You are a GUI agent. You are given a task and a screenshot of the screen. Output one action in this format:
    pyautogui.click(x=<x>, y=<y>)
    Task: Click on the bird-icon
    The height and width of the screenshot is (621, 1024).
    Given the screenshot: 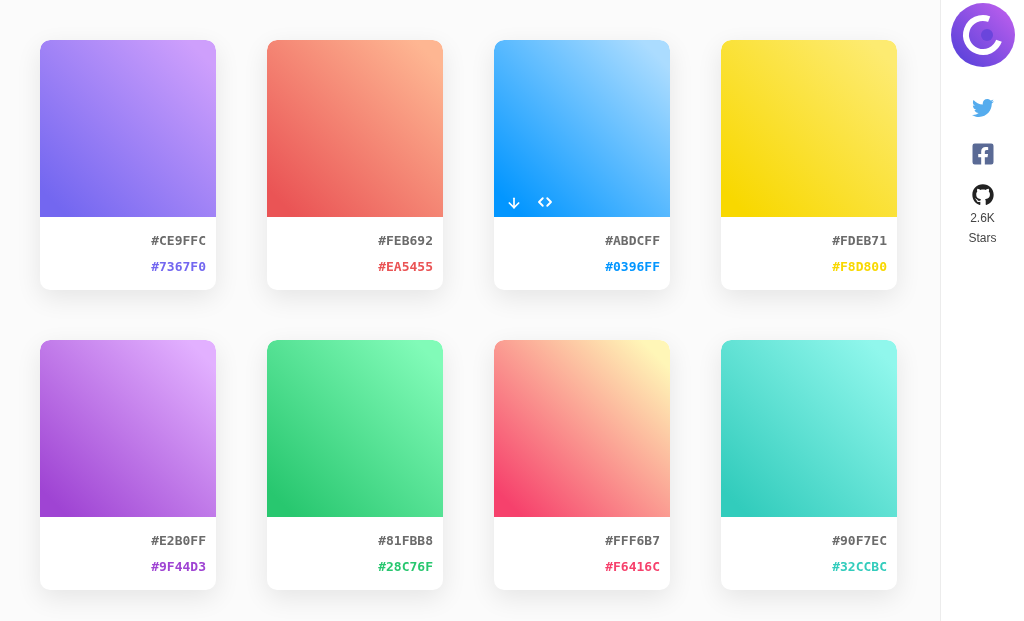 What is the action you would take?
    pyautogui.click(x=982, y=108)
    